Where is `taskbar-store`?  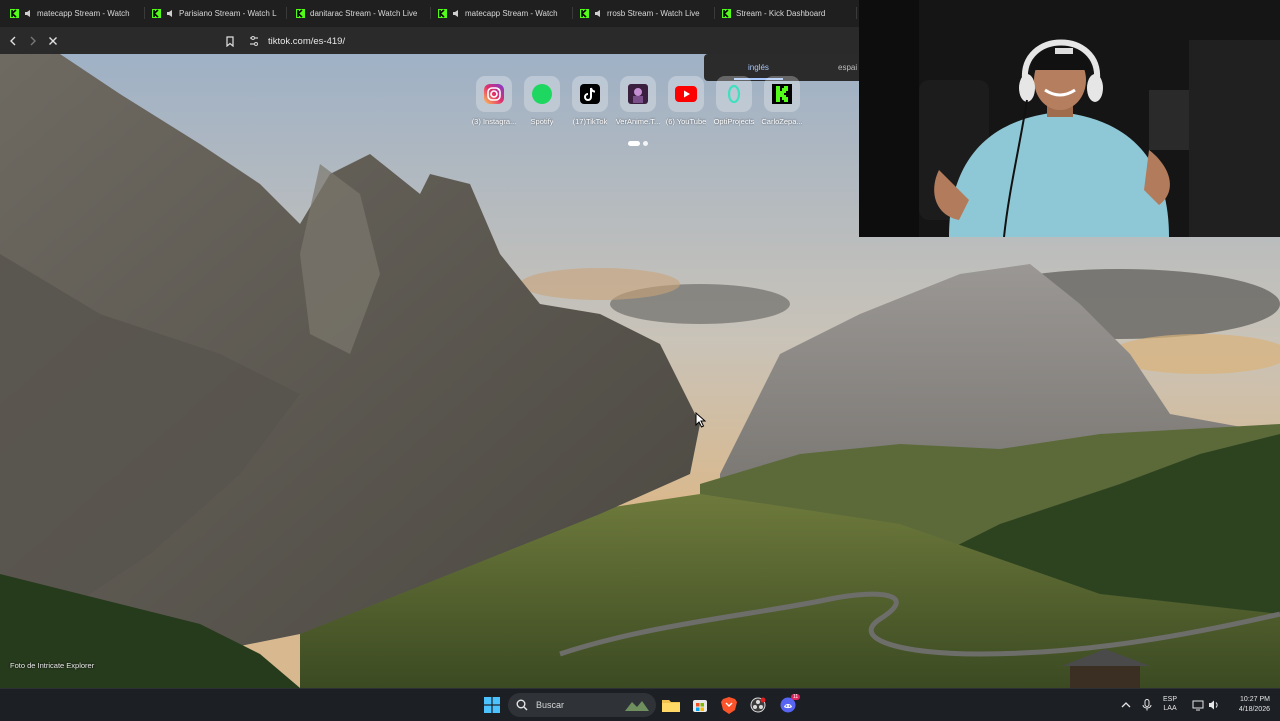
taskbar-store is located at coordinates (700, 705).